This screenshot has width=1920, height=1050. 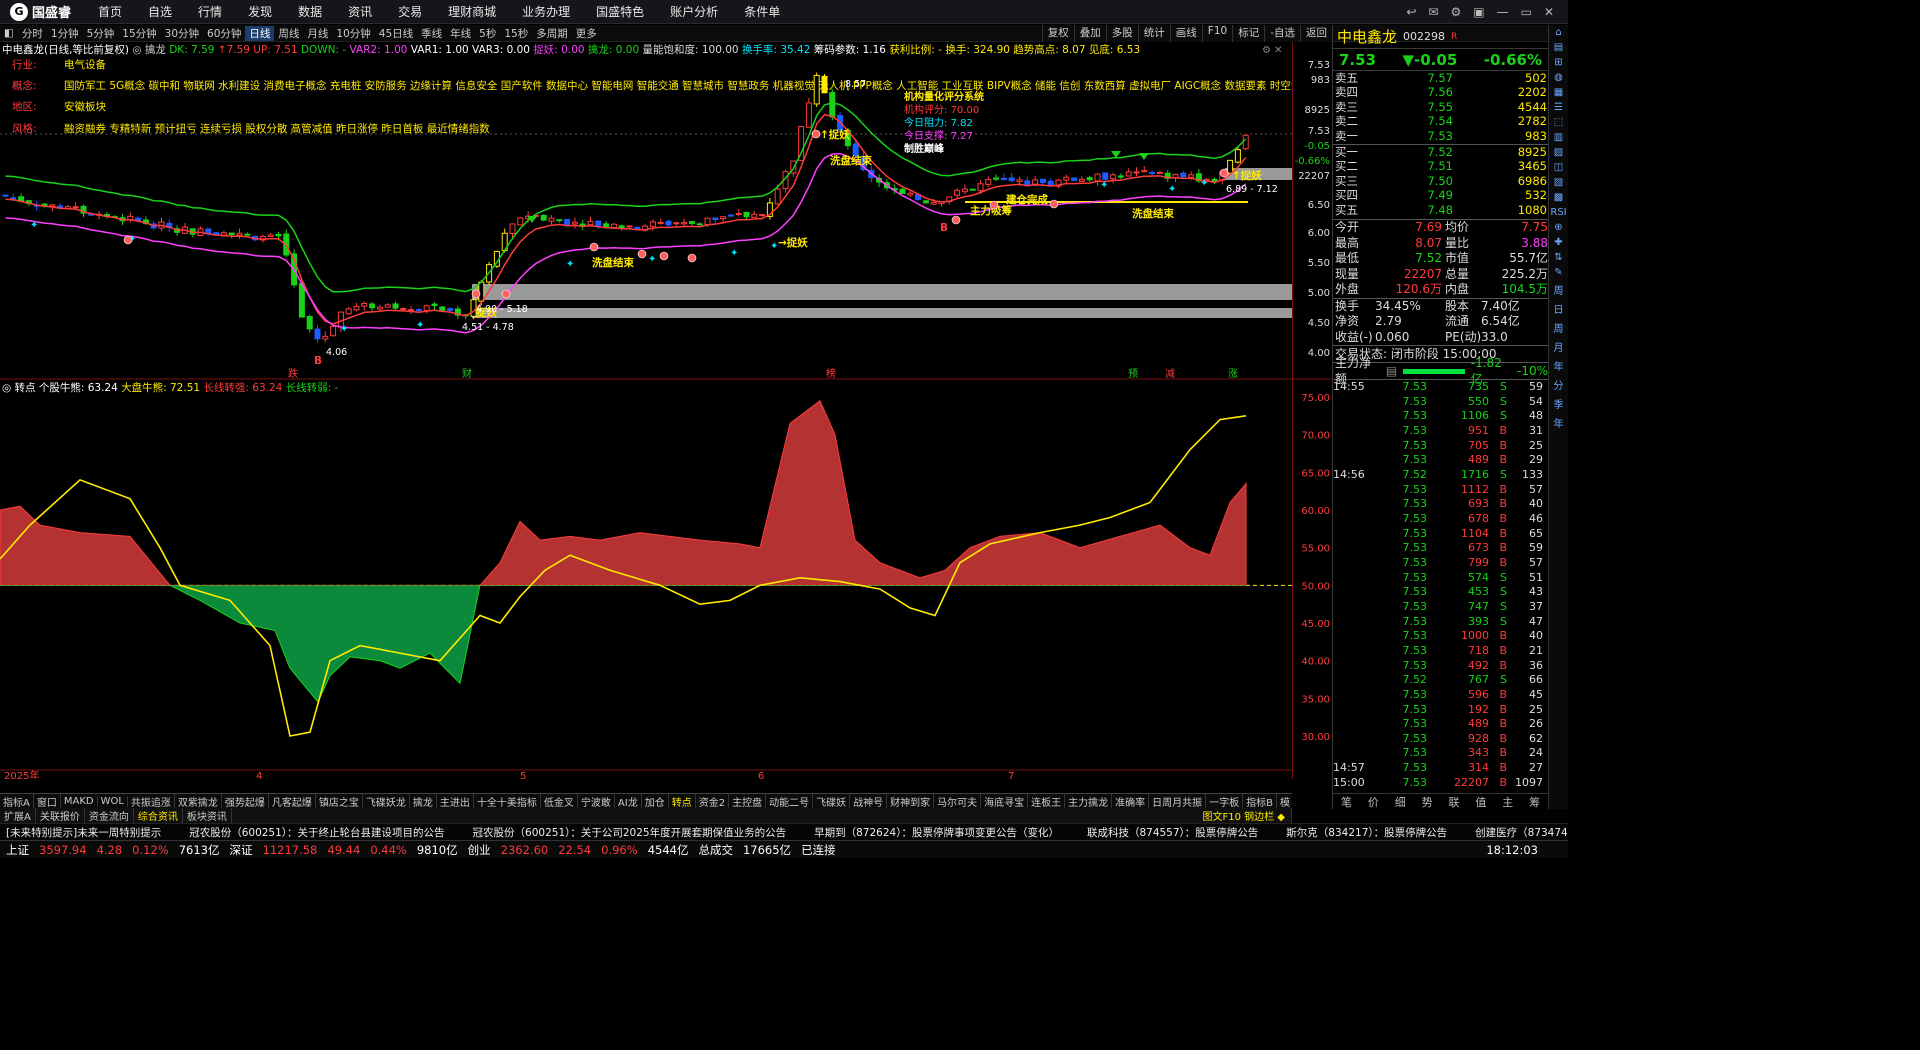 I want to click on indicator-tab: 凡客起爆, so click(x=292, y=801).